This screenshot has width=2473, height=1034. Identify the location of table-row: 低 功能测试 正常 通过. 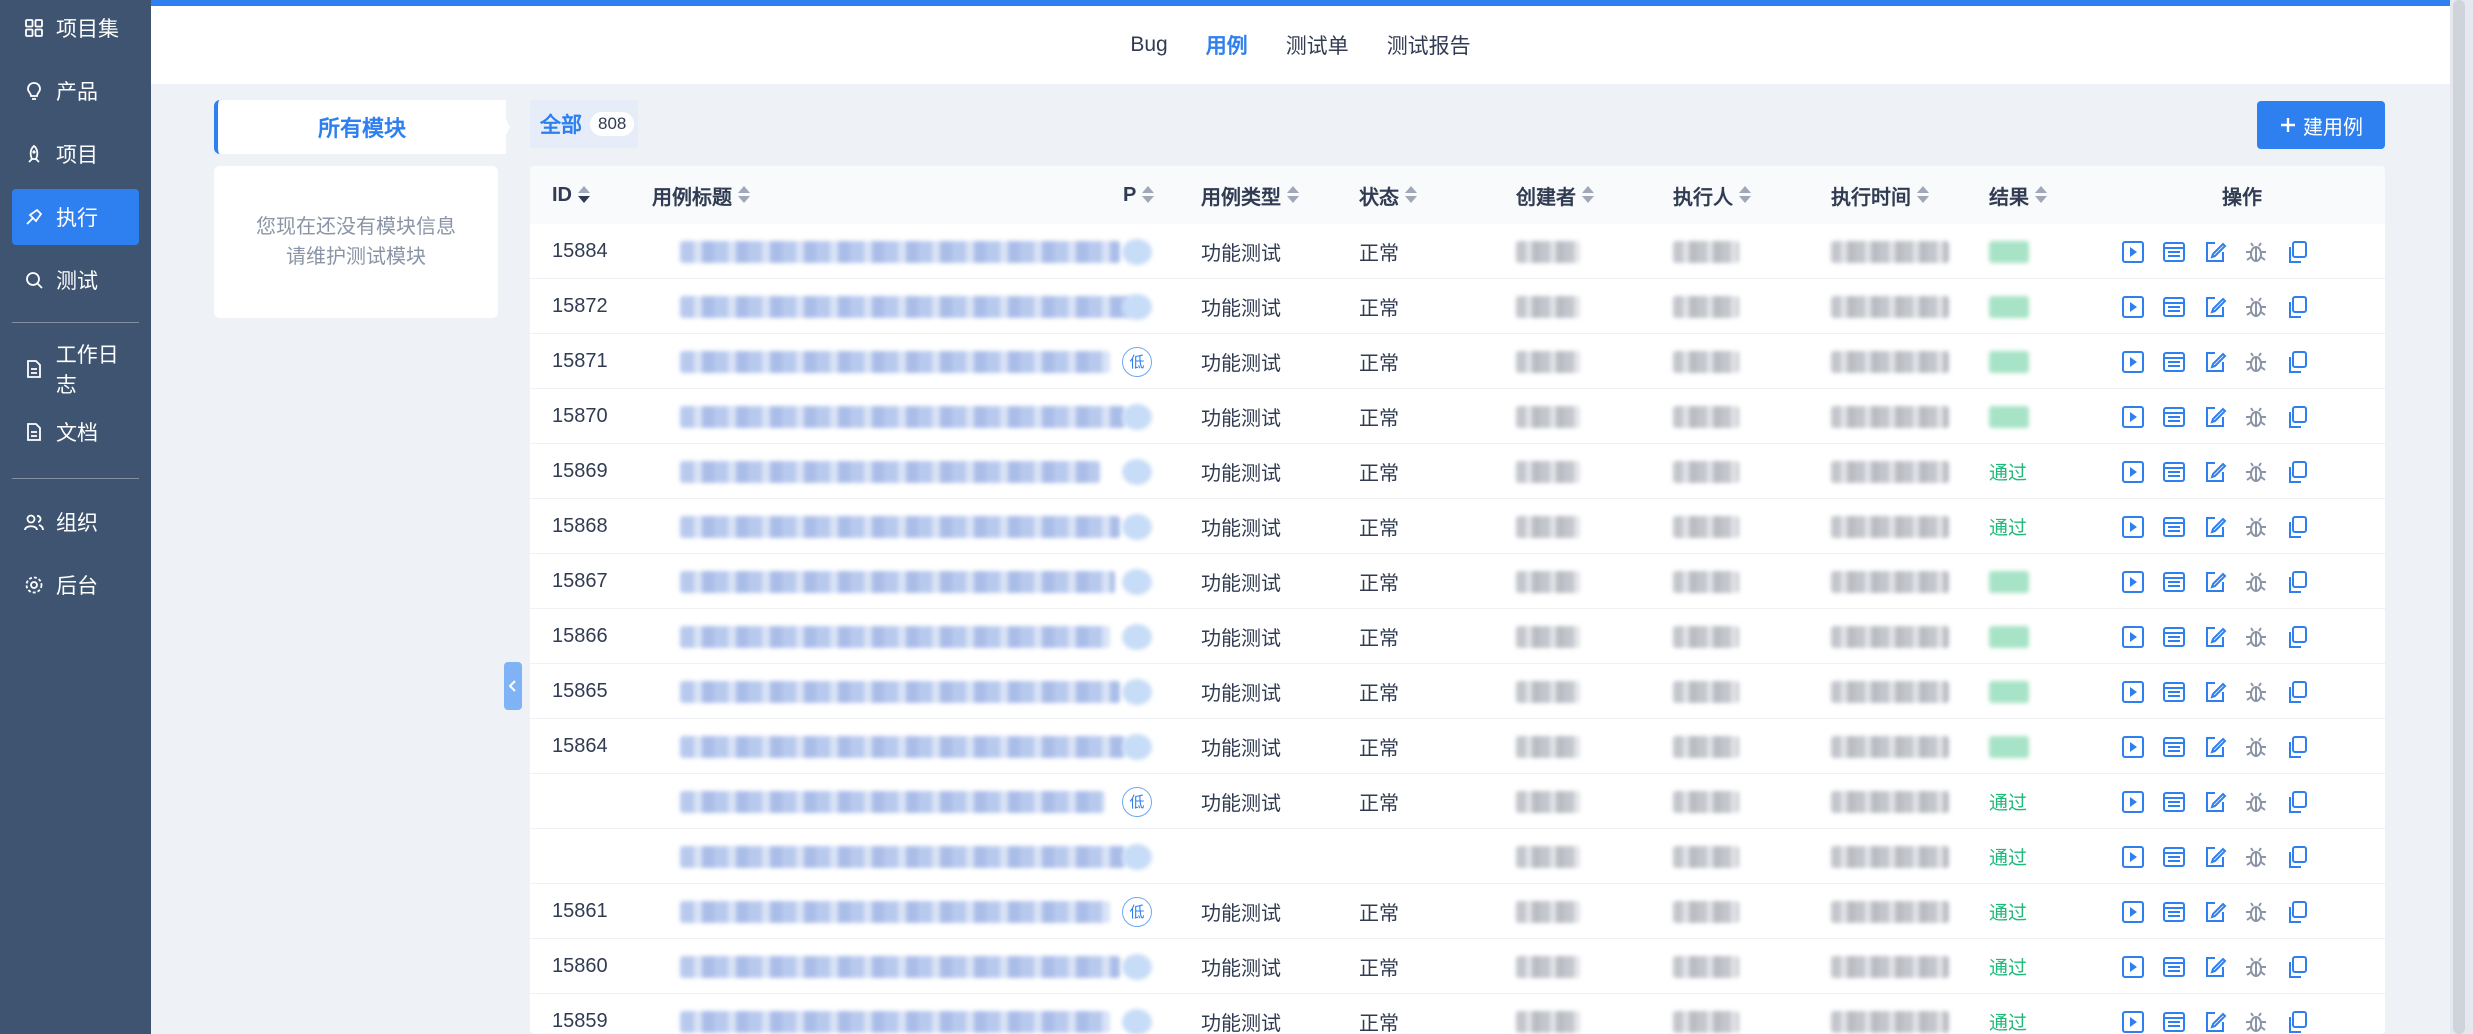
(1457, 801).